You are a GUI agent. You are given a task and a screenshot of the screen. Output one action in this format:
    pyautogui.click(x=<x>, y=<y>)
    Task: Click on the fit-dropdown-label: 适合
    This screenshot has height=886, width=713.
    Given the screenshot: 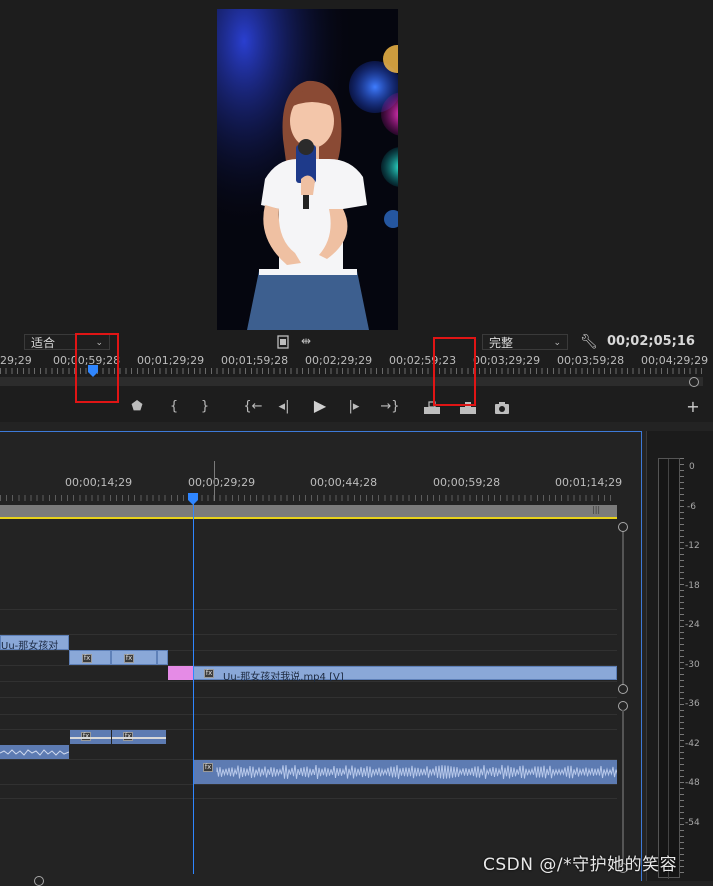 What is the action you would take?
    pyautogui.click(x=43, y=343)
    